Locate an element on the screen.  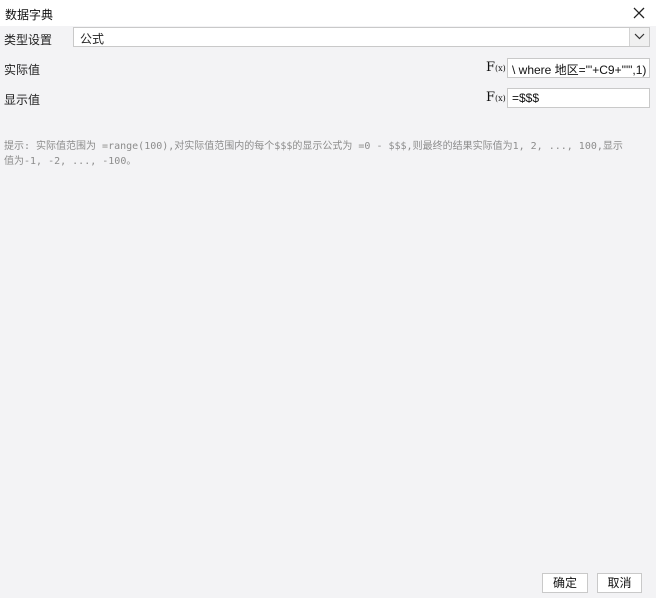
display-value-input: =$$$ is located at coordinates (578, 98).